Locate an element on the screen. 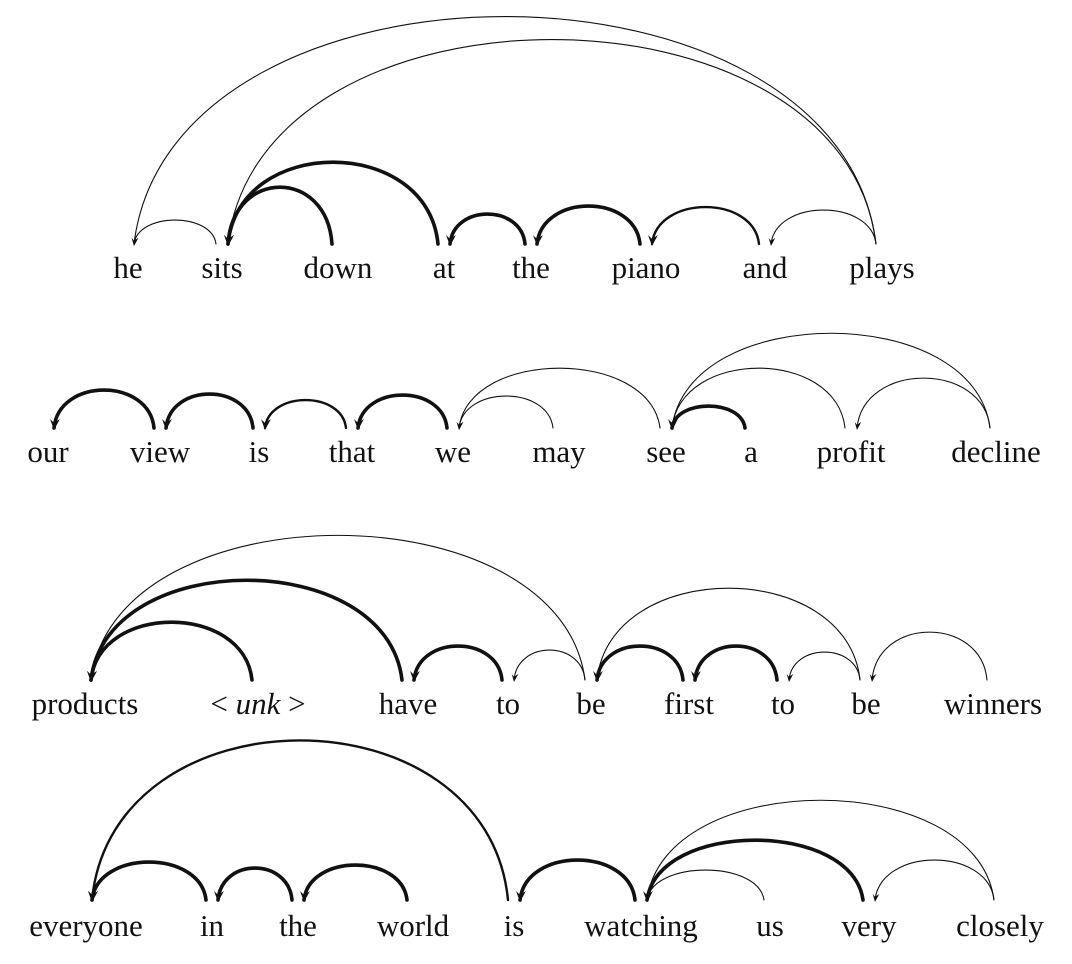 The width and height of the screenshot is (1072, 964). arc-may-to-we is located at coordinates (506, 412).